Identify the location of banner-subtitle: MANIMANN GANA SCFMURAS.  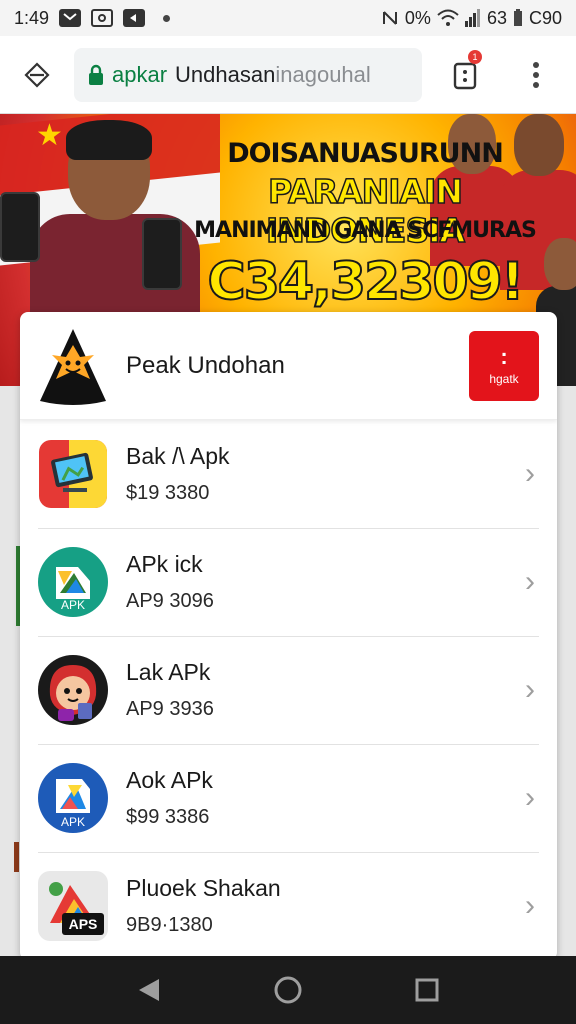
(365, 230).